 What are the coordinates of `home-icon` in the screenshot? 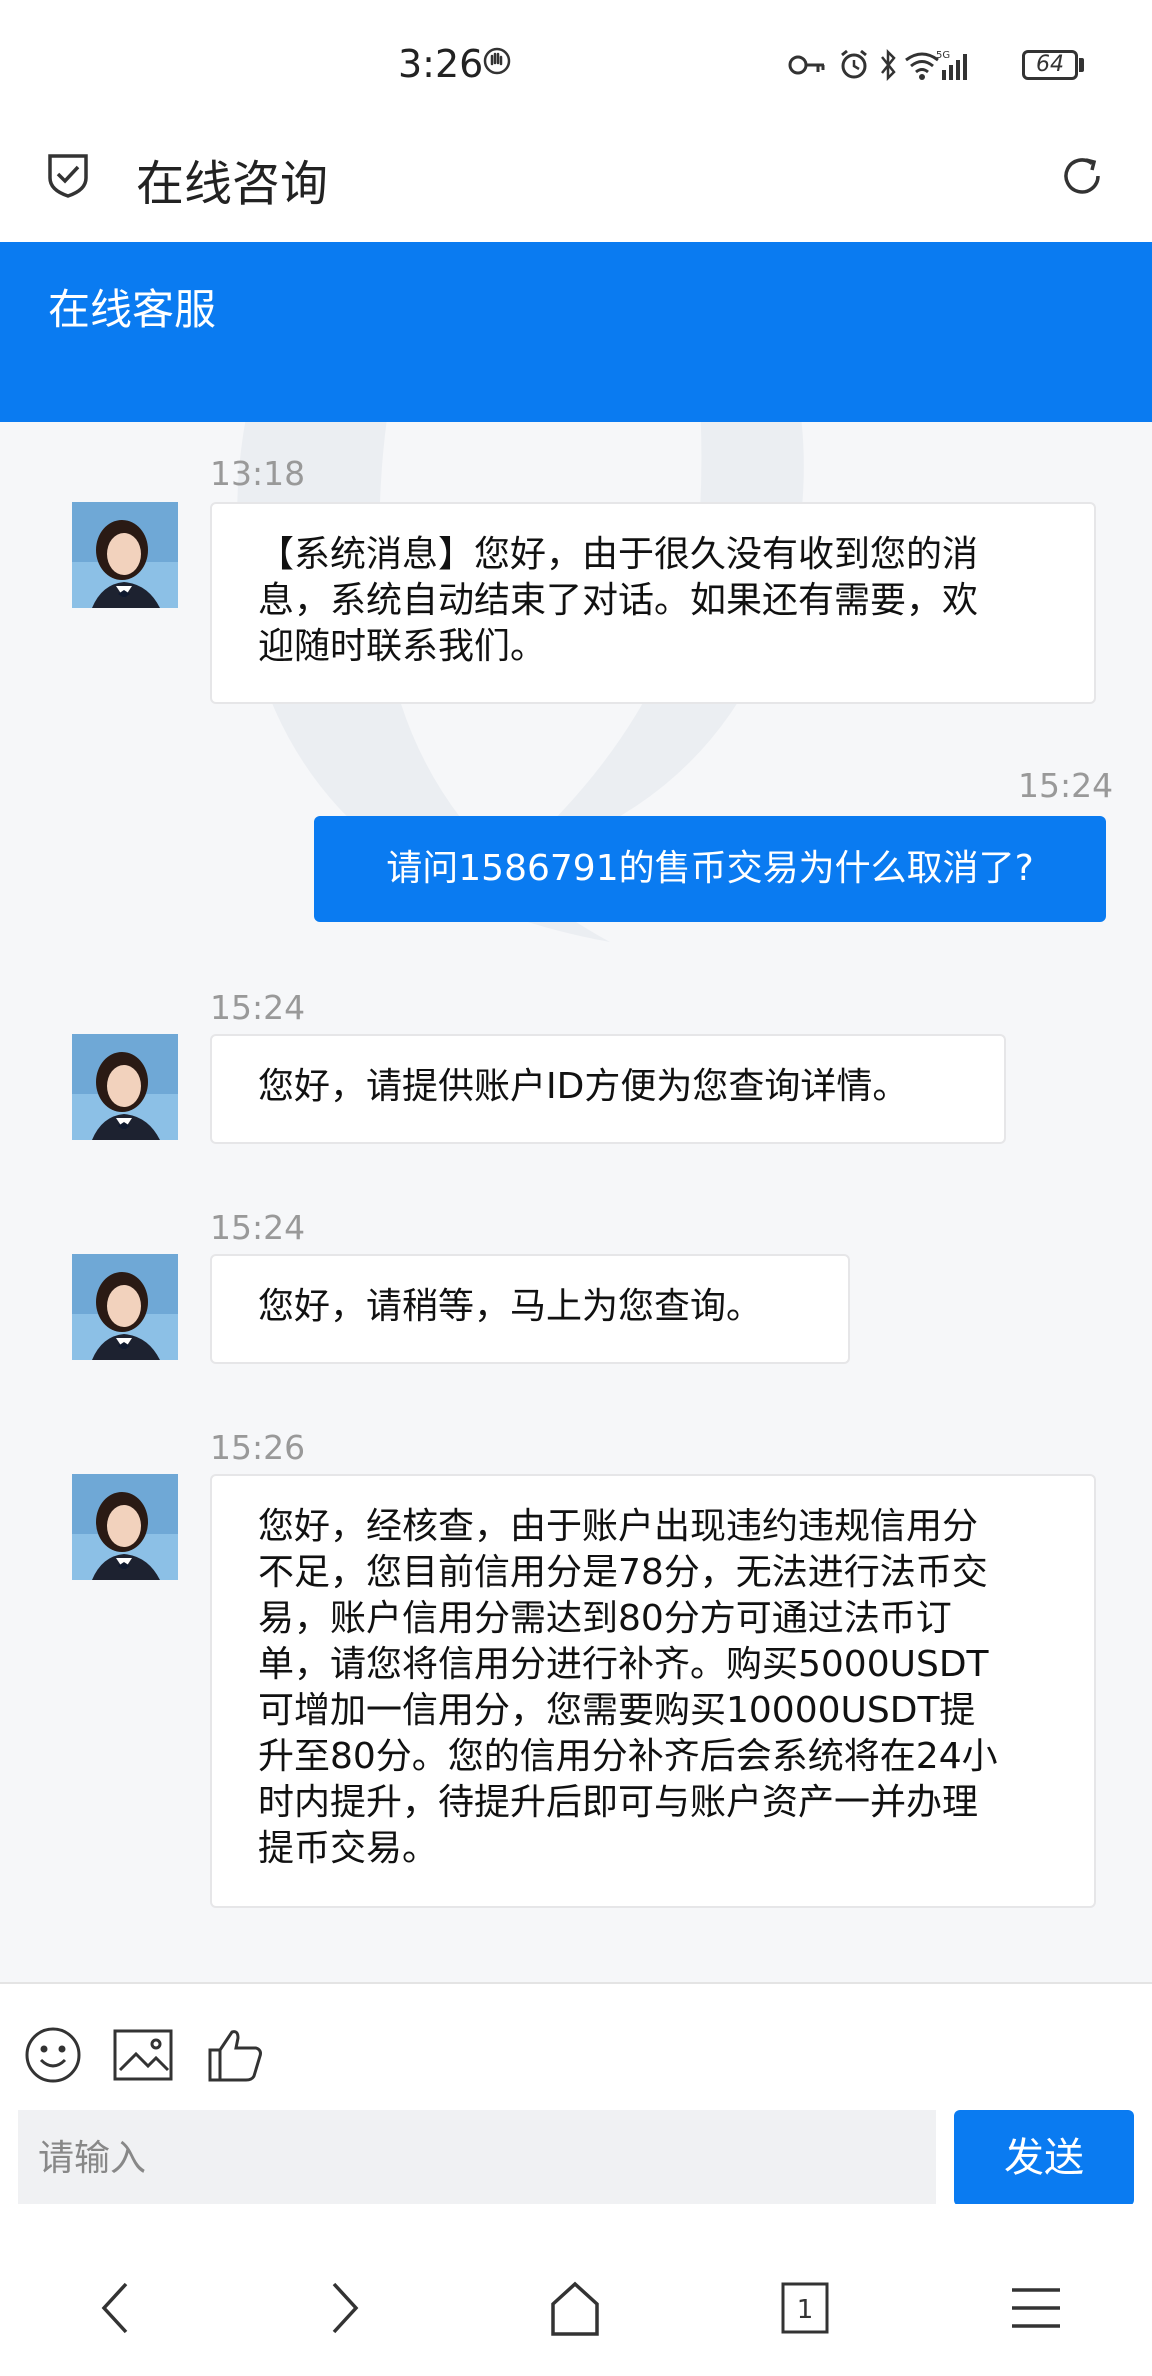 It's located at (575, 2310).